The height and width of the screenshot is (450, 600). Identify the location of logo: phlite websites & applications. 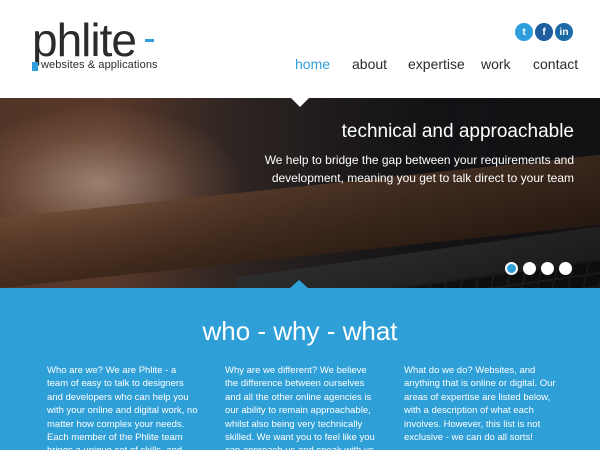
(97, 44).